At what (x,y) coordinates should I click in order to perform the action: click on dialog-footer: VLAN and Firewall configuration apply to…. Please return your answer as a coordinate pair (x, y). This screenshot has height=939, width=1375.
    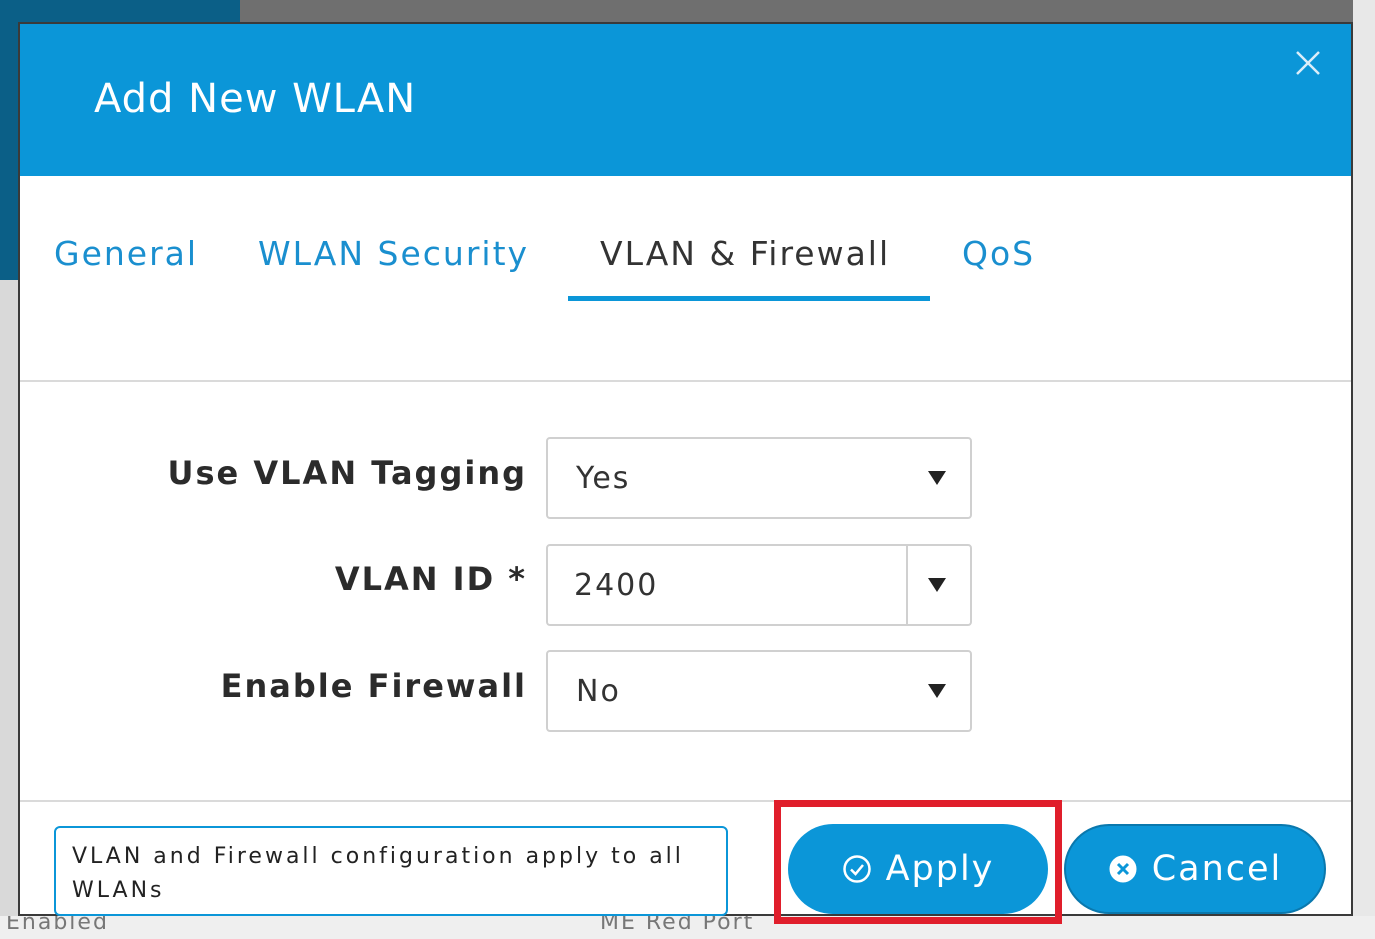
    Looking at the image, I should click on (685, 862).